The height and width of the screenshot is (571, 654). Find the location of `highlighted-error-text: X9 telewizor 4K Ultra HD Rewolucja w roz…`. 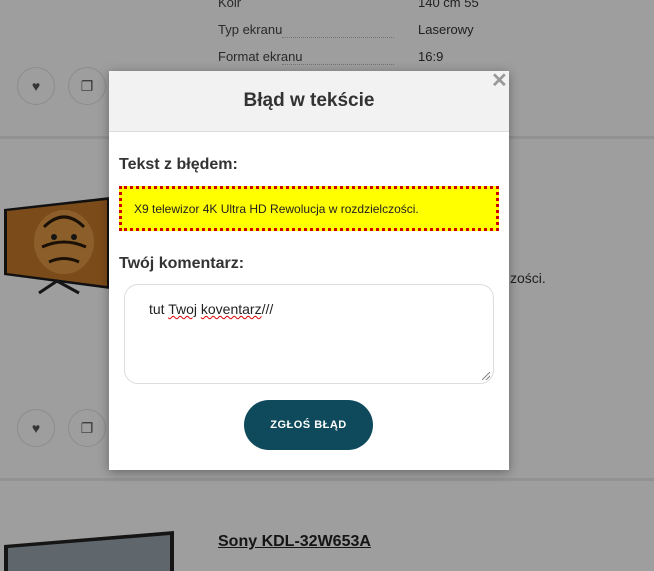

highlighted-error-text: X9 telewizor 4K Ultra HD Rewolucja w roz… is located at coordinates (309, 208).